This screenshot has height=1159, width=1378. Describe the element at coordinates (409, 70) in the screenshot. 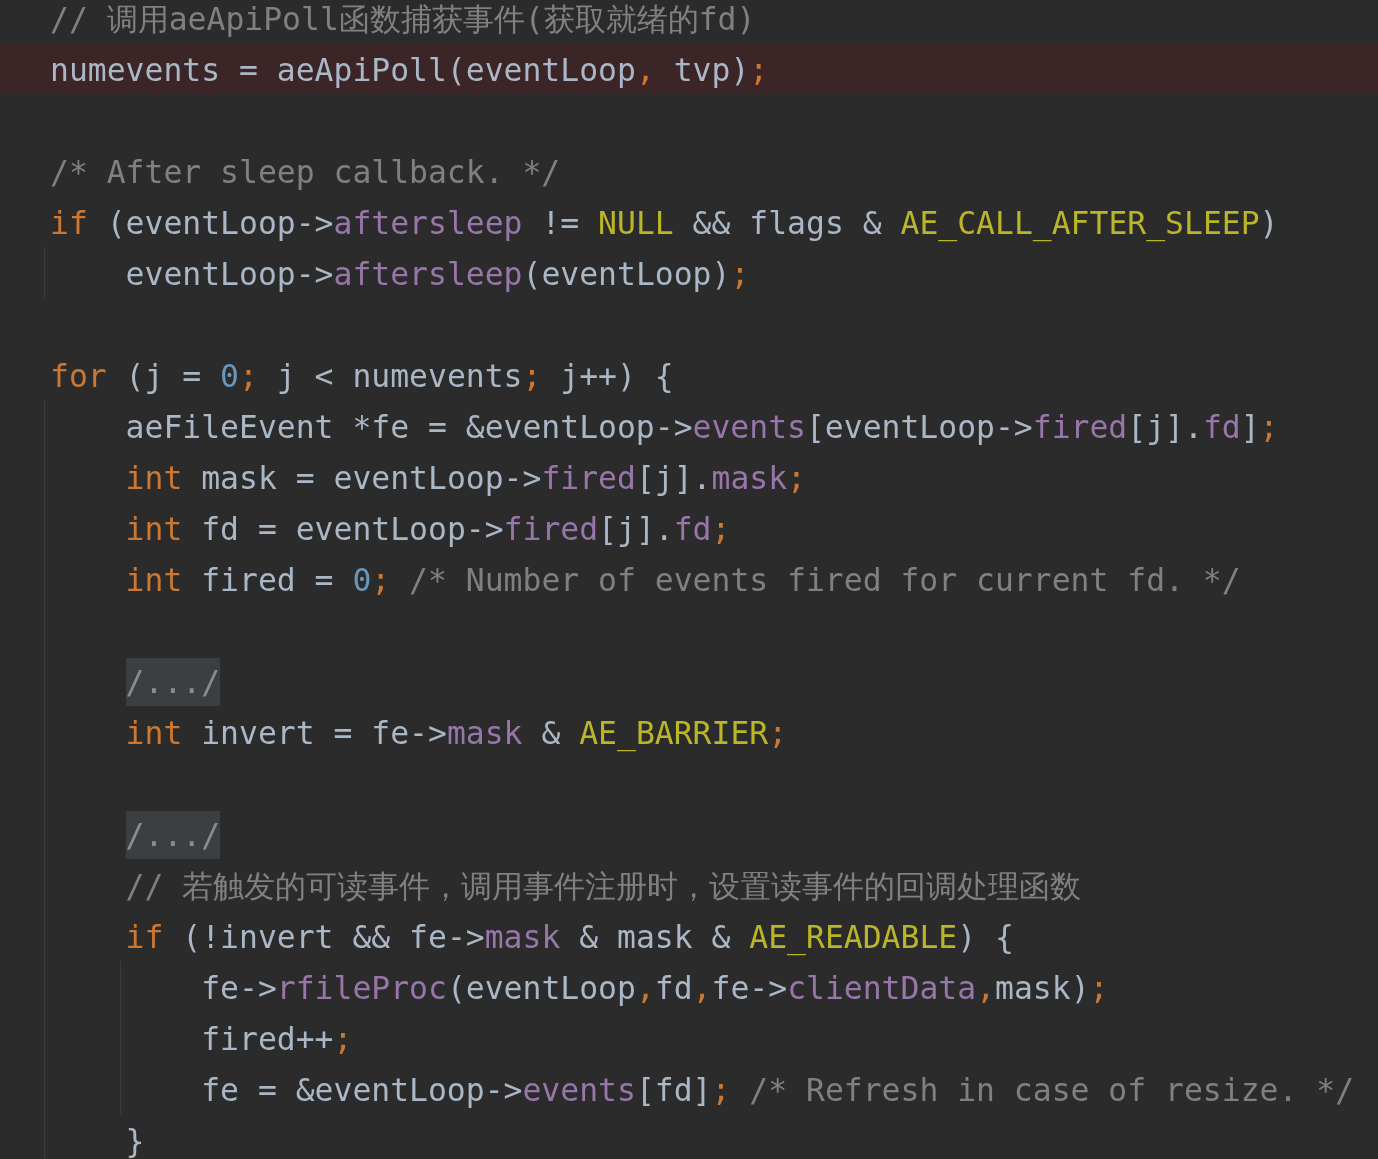

I see `code-line: numevents = aeApiPoll(eventLoop, tvp);` at that location.